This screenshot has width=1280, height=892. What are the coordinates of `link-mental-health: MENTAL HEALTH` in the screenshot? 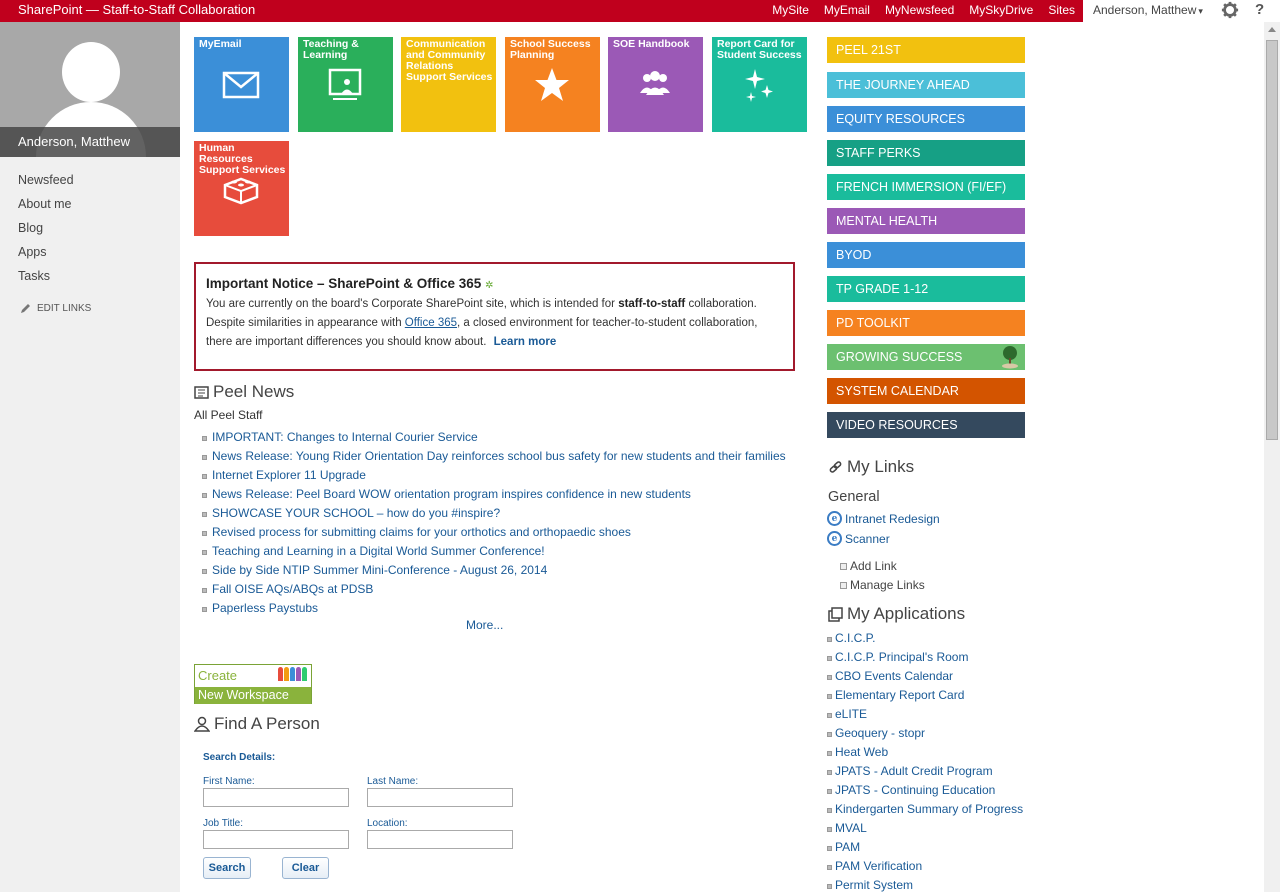 It's located at (926, 221).